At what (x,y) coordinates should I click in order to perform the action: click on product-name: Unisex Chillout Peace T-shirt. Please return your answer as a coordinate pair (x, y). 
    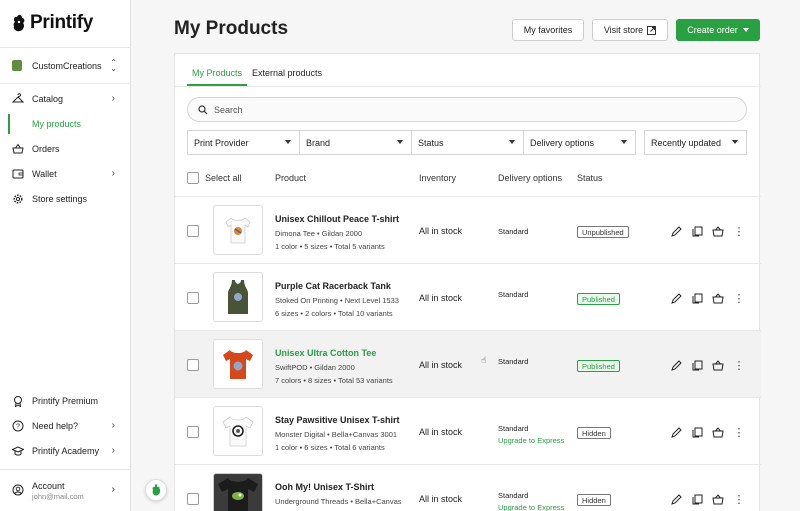
    Looking at the image, I should click on (337, 219).